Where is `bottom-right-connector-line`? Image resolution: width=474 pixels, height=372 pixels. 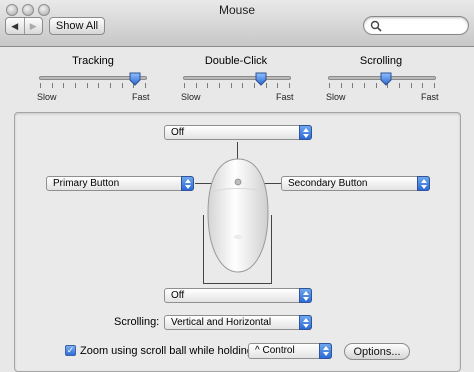 bottom-right-connector-line is located at coordinates (271, 249).